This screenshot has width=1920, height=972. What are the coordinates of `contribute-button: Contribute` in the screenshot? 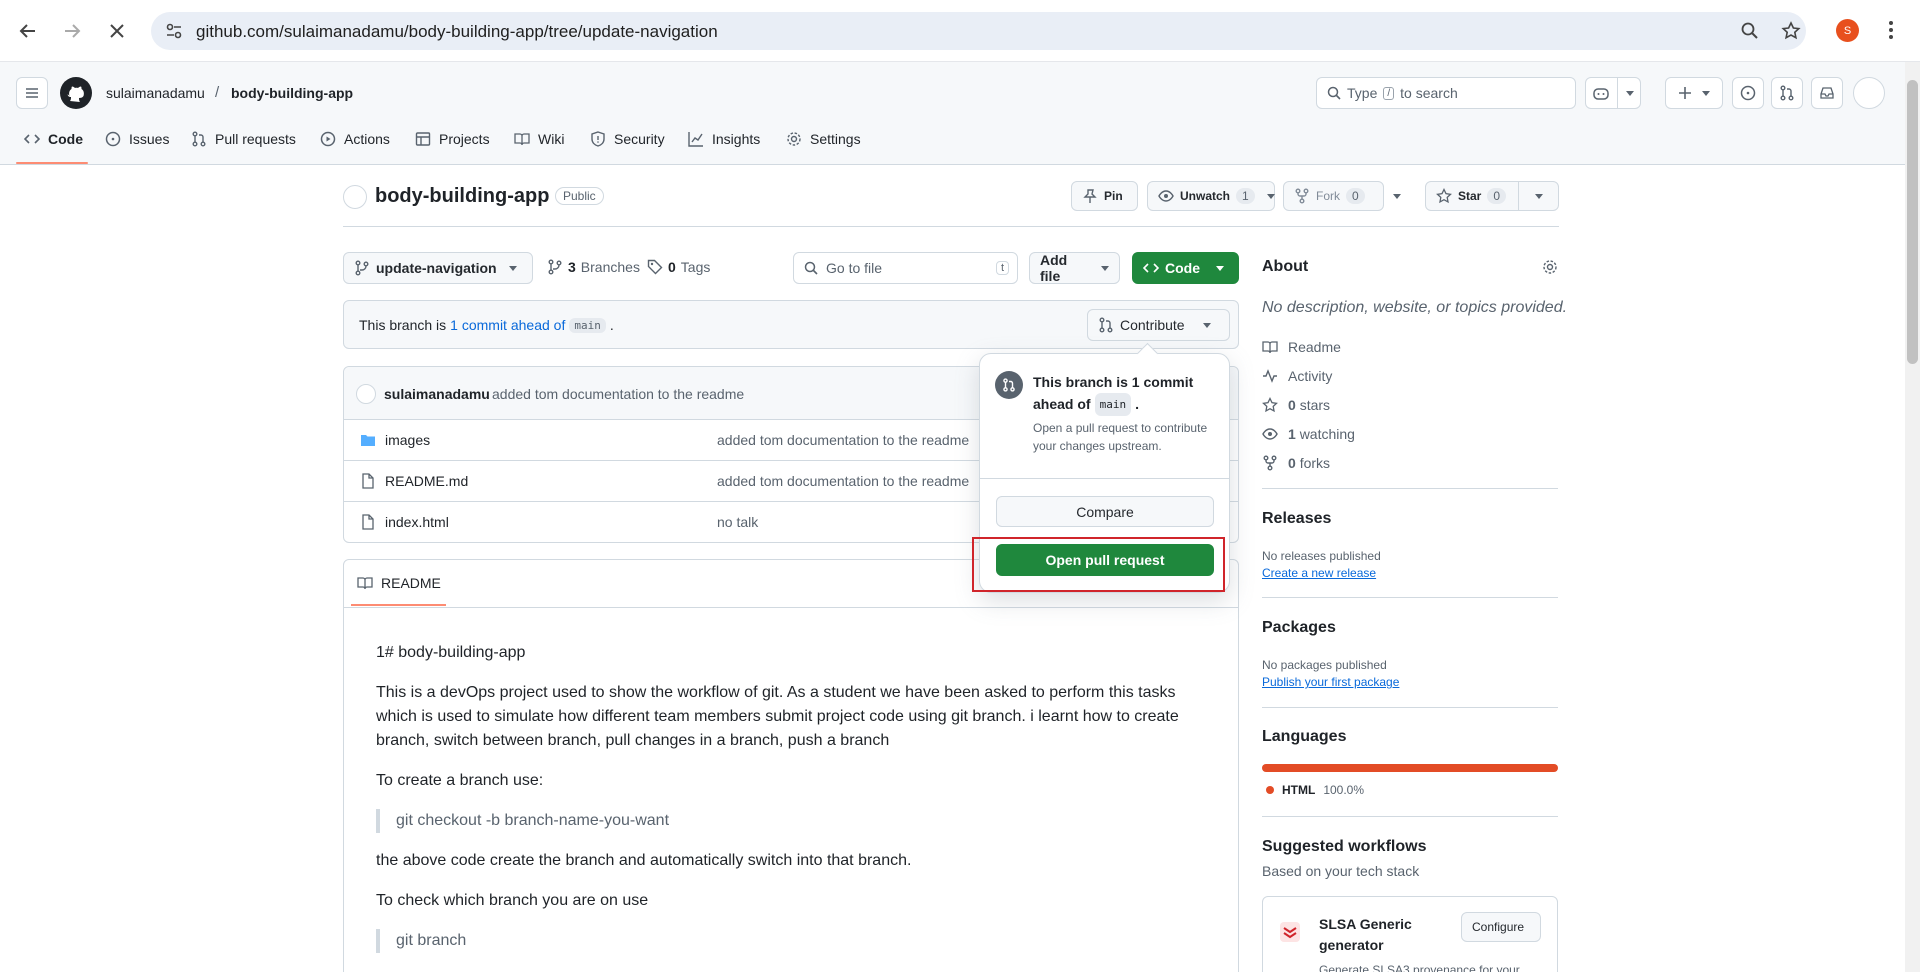 It's located at (1158, 325).